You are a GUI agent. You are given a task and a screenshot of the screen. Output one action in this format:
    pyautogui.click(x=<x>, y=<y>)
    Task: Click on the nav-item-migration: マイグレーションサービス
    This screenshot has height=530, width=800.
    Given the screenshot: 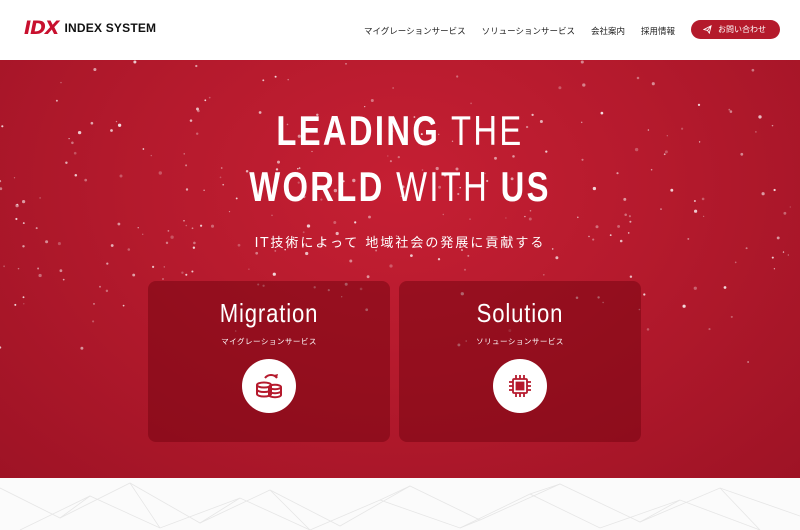 What is the action you would take?
    pyautogui.click(x=415, y=31)
    